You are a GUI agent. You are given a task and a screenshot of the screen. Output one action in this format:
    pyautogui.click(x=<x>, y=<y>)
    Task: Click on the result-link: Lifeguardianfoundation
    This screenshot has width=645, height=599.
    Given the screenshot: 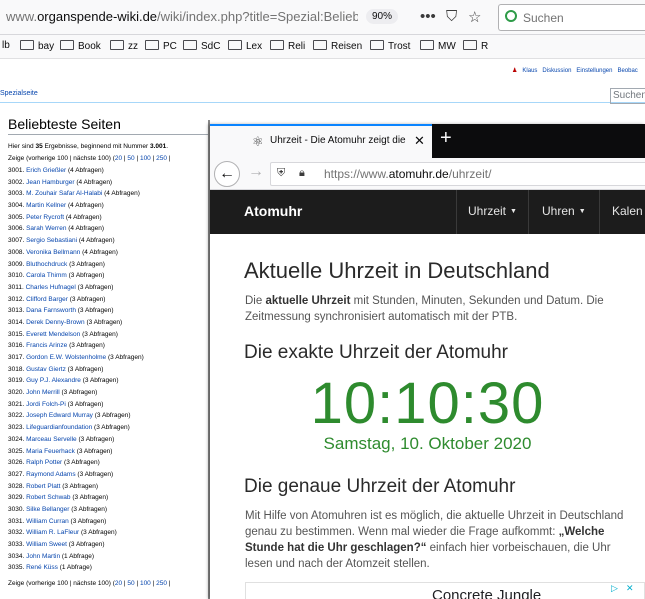 What is the action you would take?
    pyautogui.click(x=59, y=427)
    